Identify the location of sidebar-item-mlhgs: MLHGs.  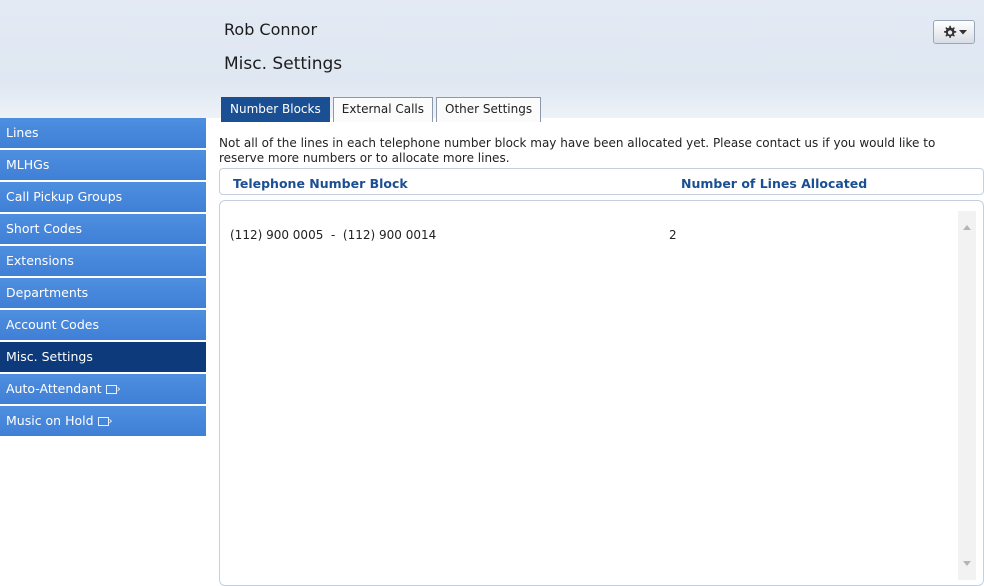
(103, 165).